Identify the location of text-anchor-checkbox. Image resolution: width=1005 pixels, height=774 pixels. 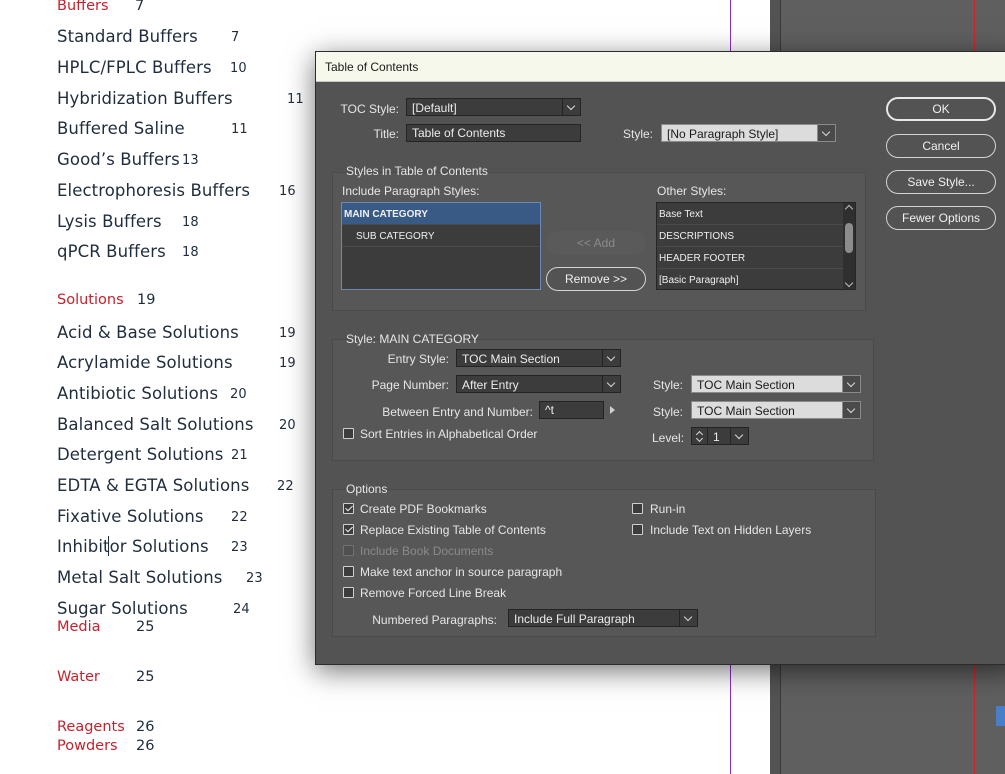
(348, 571).